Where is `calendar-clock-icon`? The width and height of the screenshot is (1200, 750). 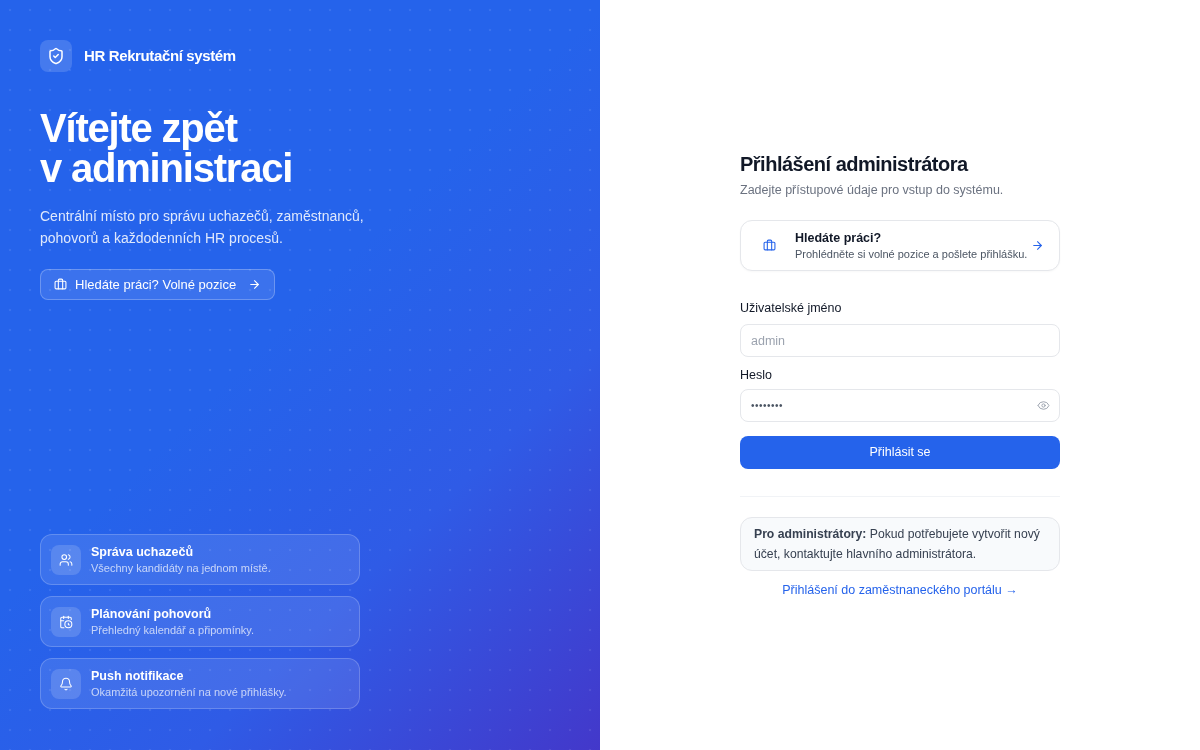
calendar-clock-icon is located at coordinates (66, 621).